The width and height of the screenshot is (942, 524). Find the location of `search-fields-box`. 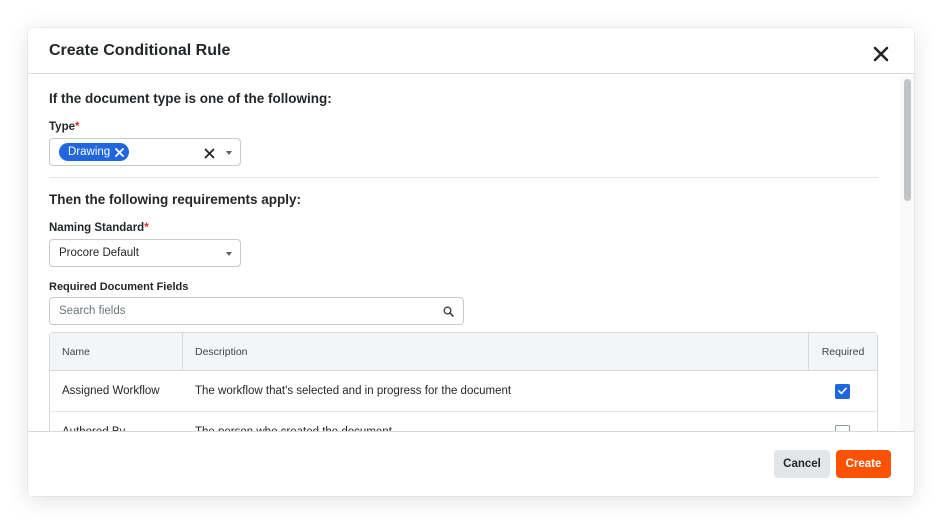

search-fields-box is located at coordinates (256, 311).